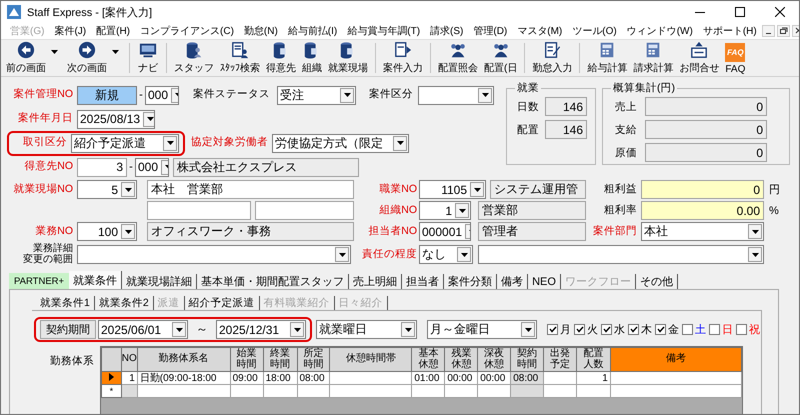  Describe the element at coordinates (423, 281) in the screenshot. I see `tab: 担当者` at that location.